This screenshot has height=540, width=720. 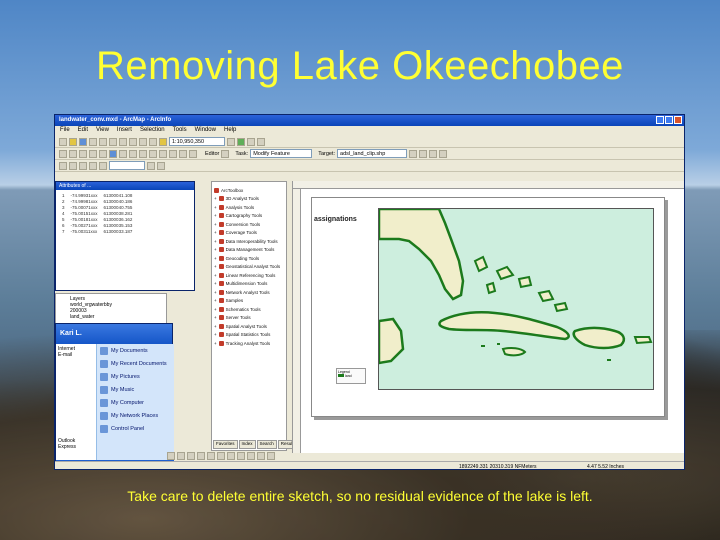 What do you see at coordinates (249, 224) in the screenshot?
I see `toolbox-item: + Conversion Tools` at bounding box center [249, 224].